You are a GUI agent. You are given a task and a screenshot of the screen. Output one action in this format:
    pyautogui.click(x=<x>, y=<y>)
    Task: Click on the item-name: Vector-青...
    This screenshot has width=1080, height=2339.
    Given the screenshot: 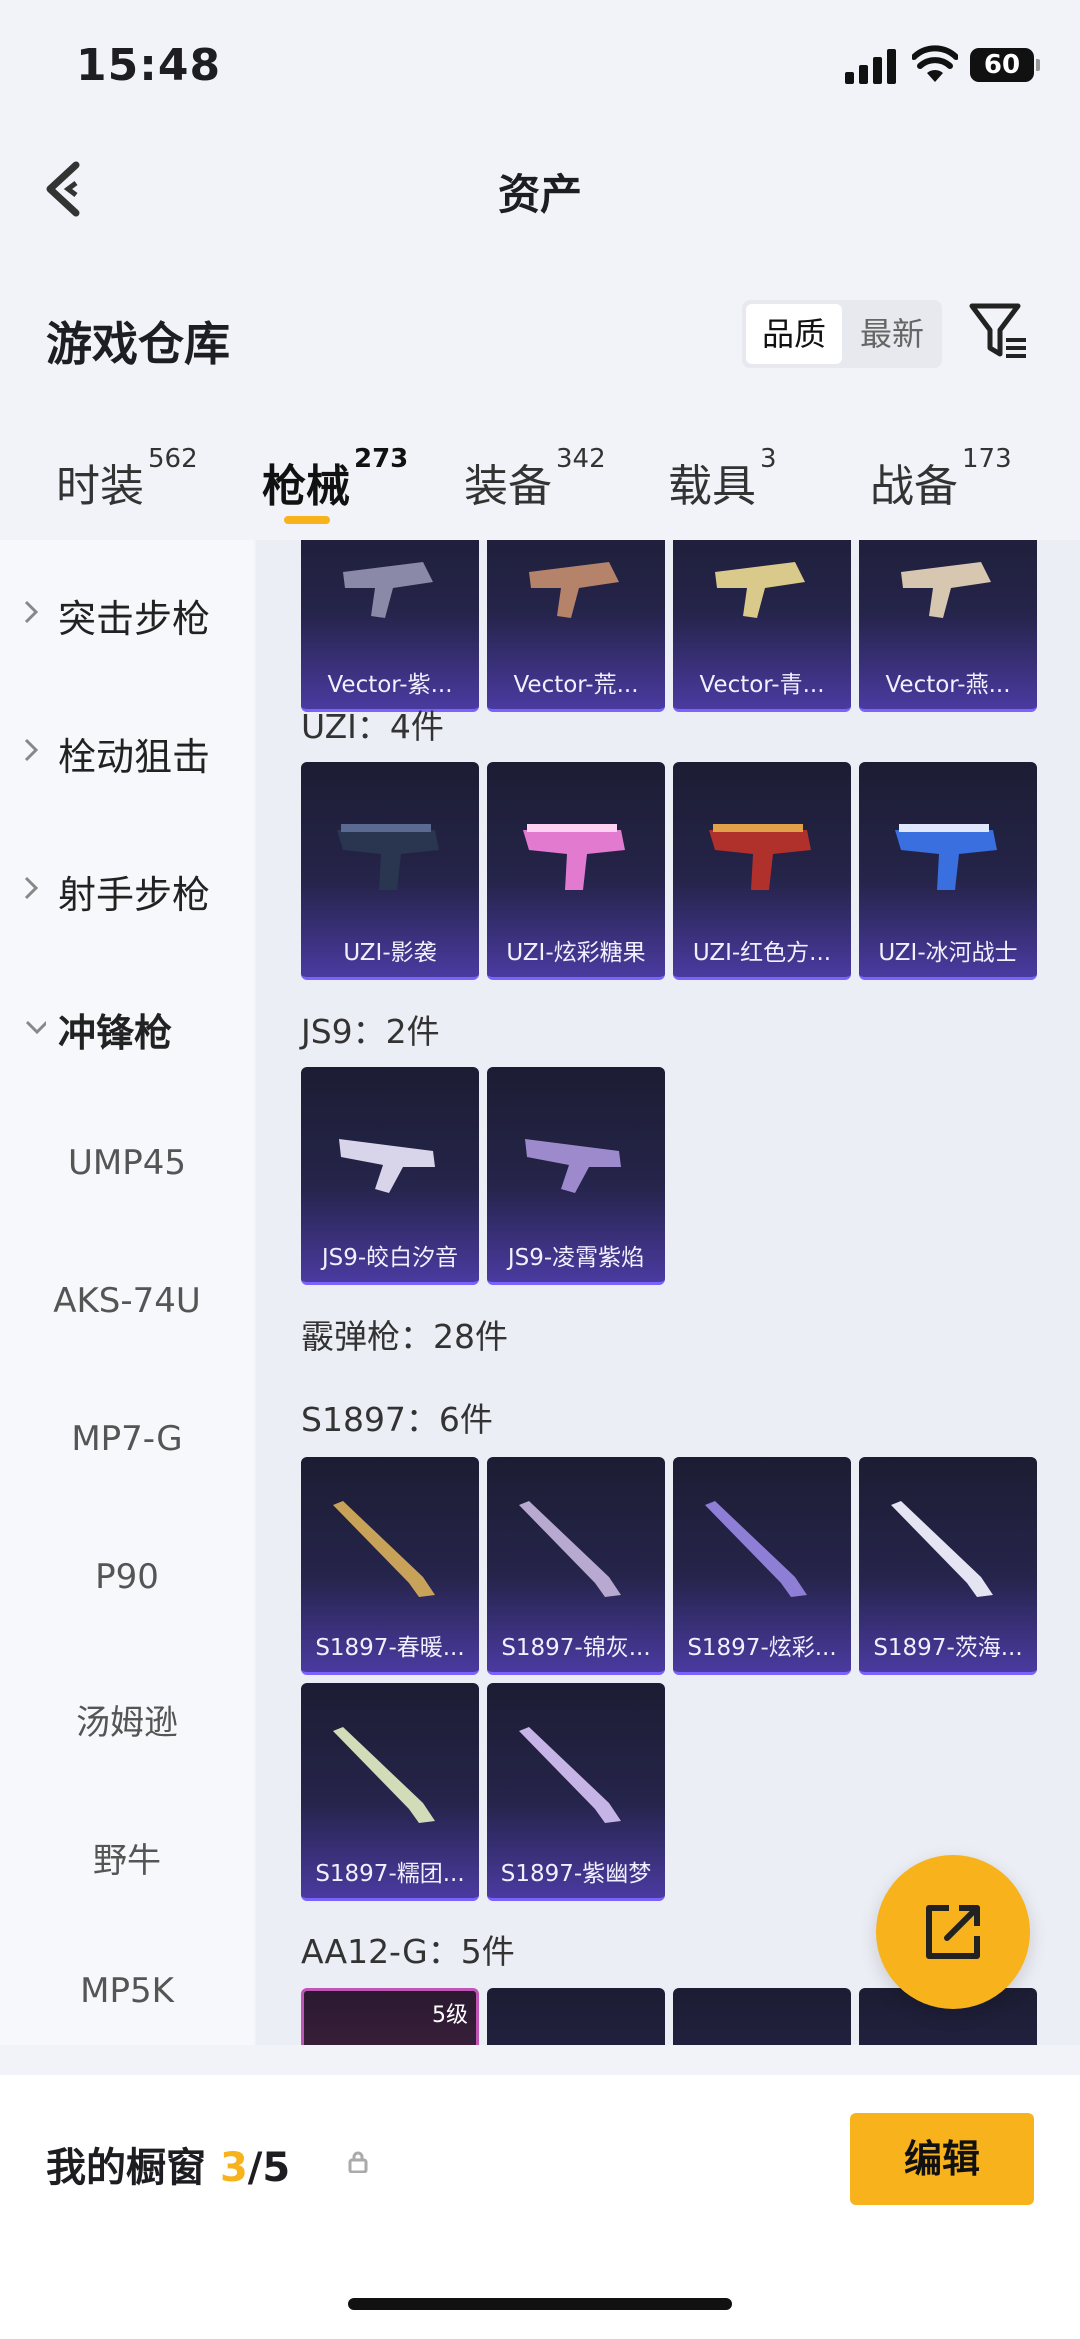 What is the action you would take?
    pyautogui.click(x=762, y=685)
    